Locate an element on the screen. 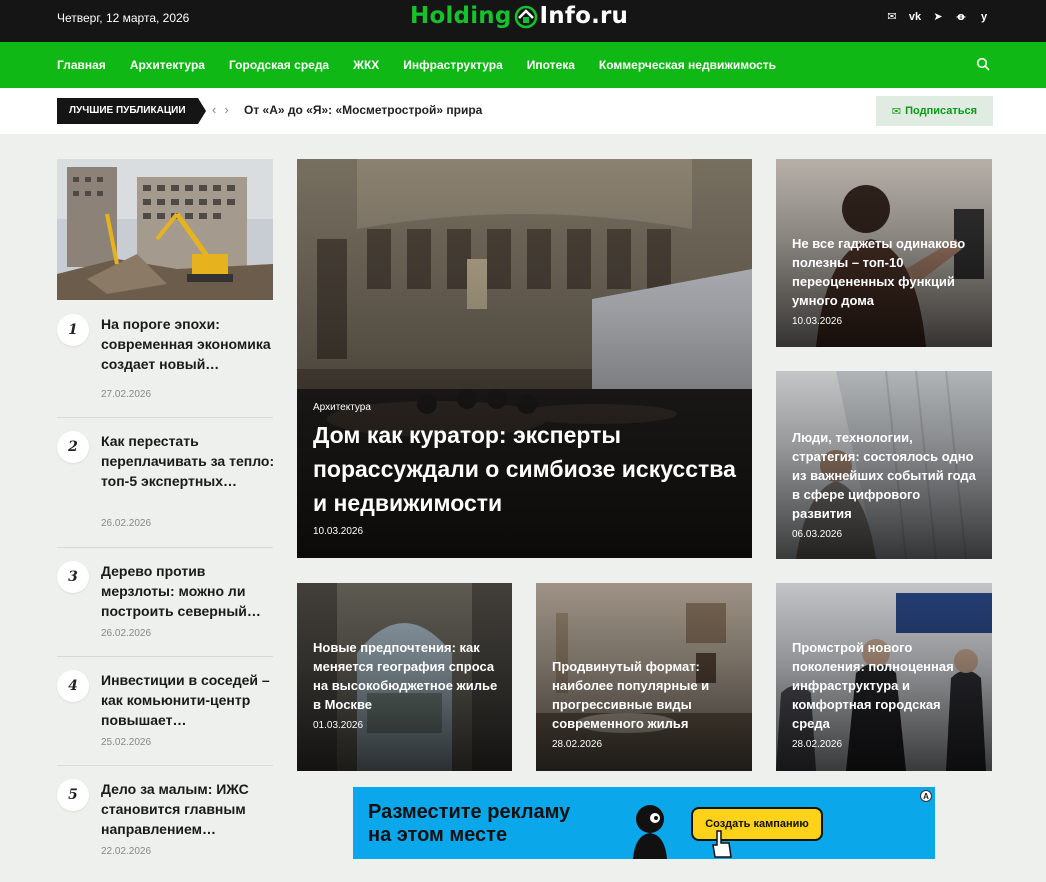 The height and width of the screenshot is (882, 1046). demolition-photo is located at coordinates (165, 229).